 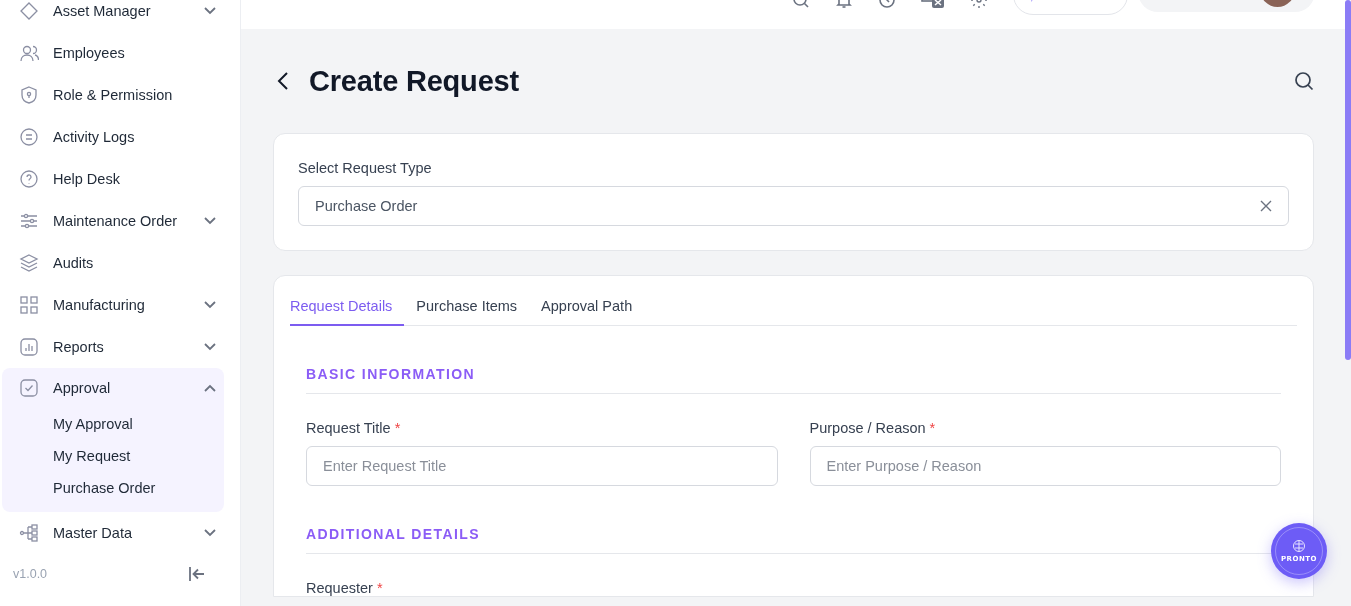 What do you see at coordinates (109, 488) in the screenshot?
I see `sidebar-subitem: Purchase Order` at bounding box center [109, 488].